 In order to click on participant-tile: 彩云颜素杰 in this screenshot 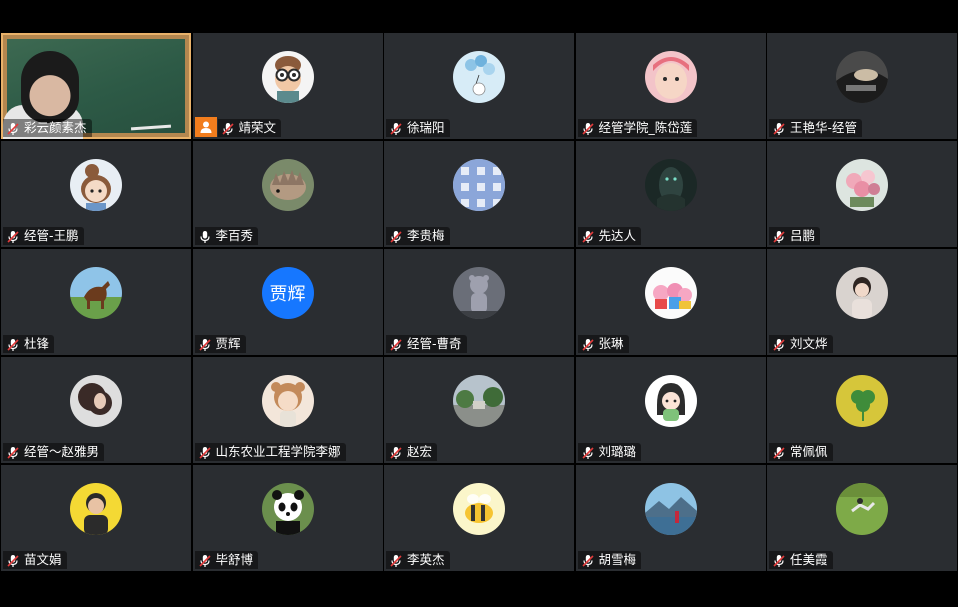, I will do `click(96, 86)`.